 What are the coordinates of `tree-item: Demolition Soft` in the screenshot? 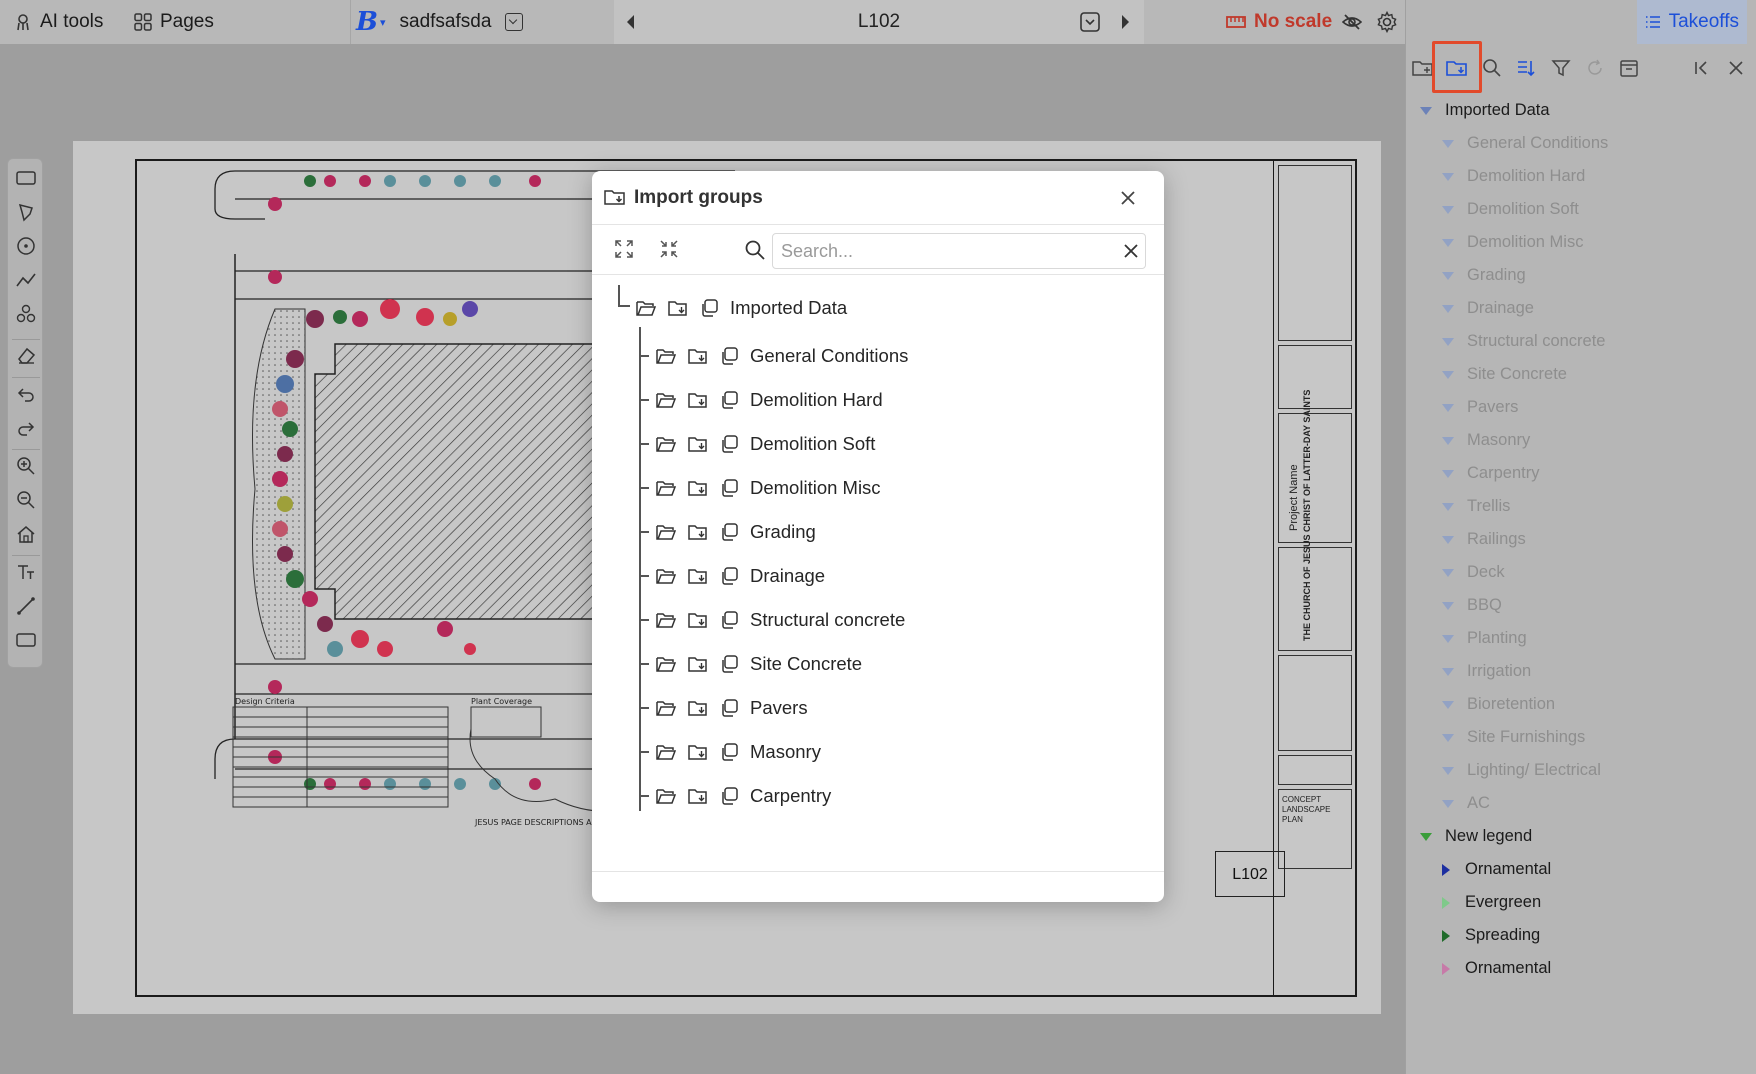 It's located at (765, 444).